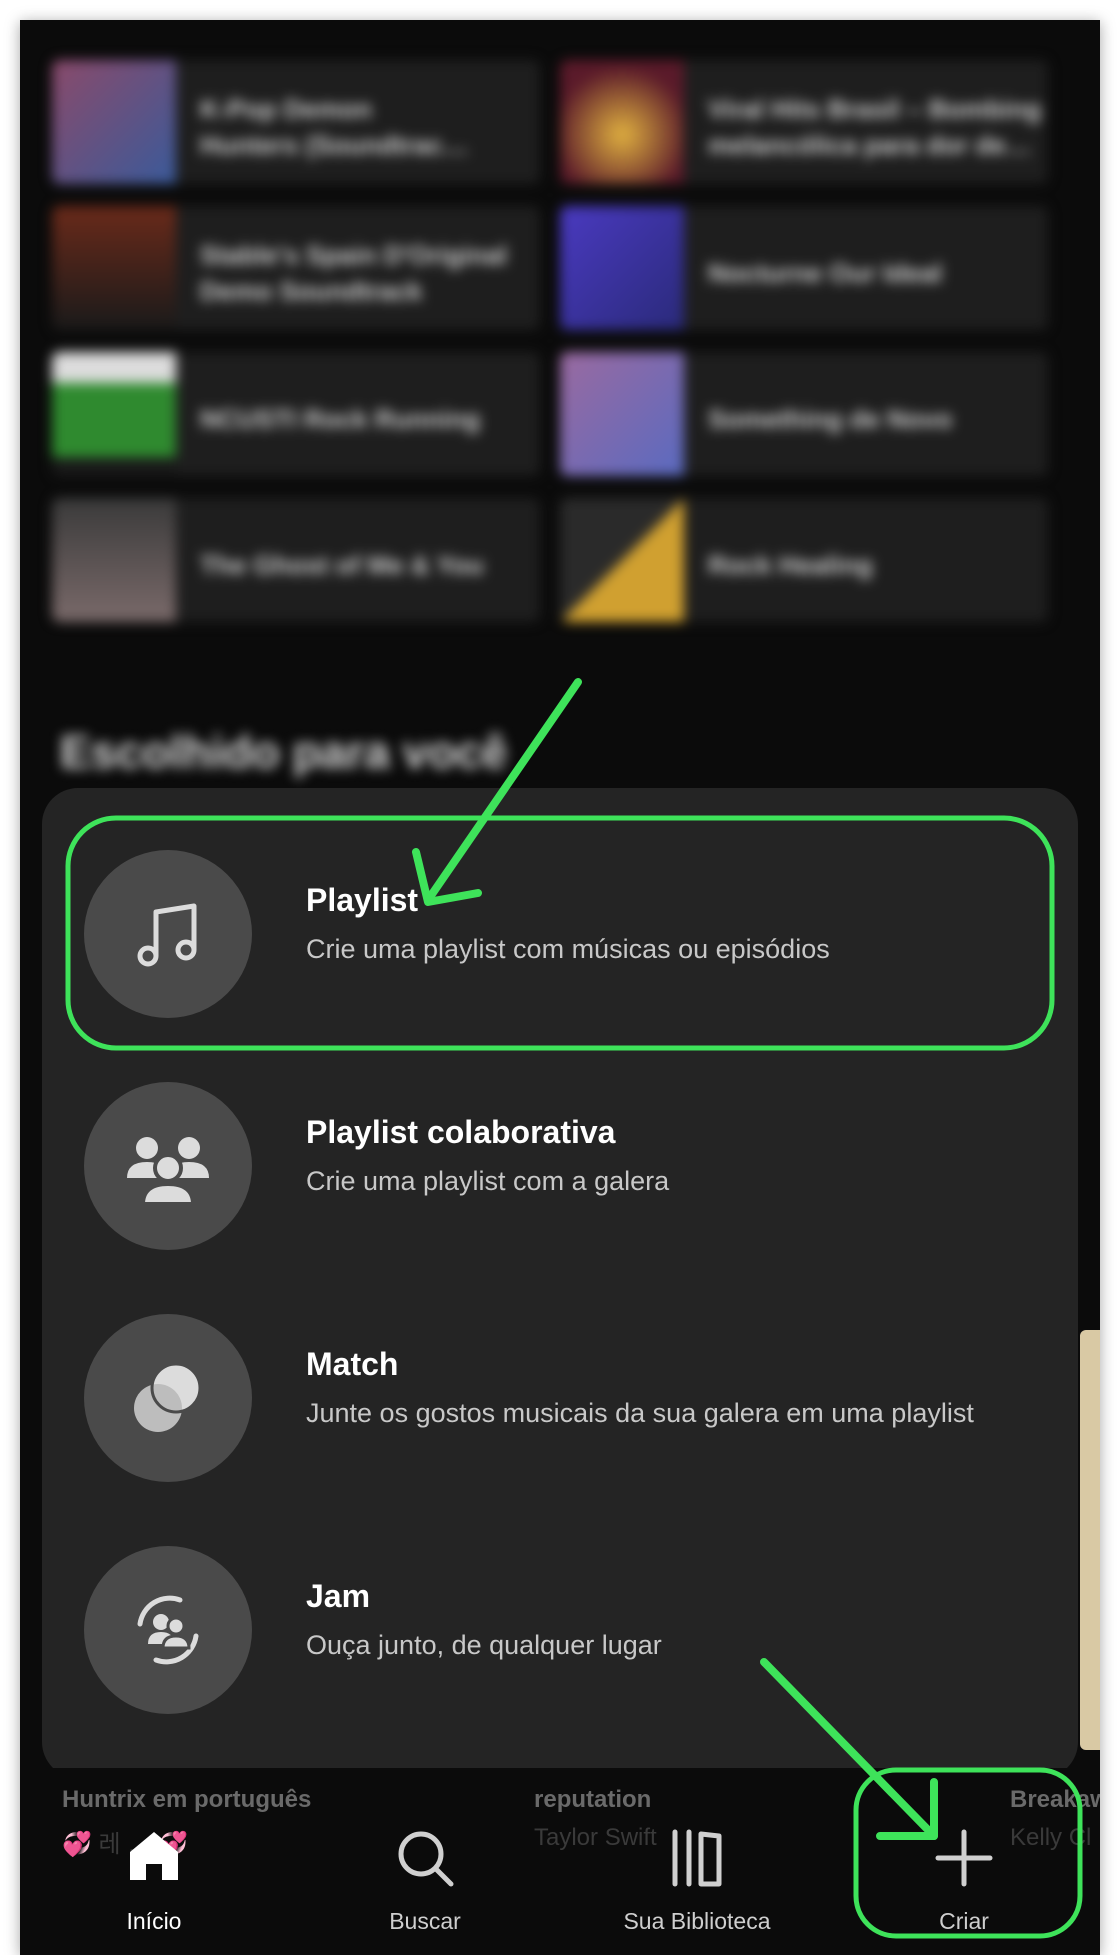 This screenshot has height=1955, width=1120. What do you see at coordinates (503, 791) in the screenshot?
I see `arrow-line-playlist` at bounding box center [503, 791].